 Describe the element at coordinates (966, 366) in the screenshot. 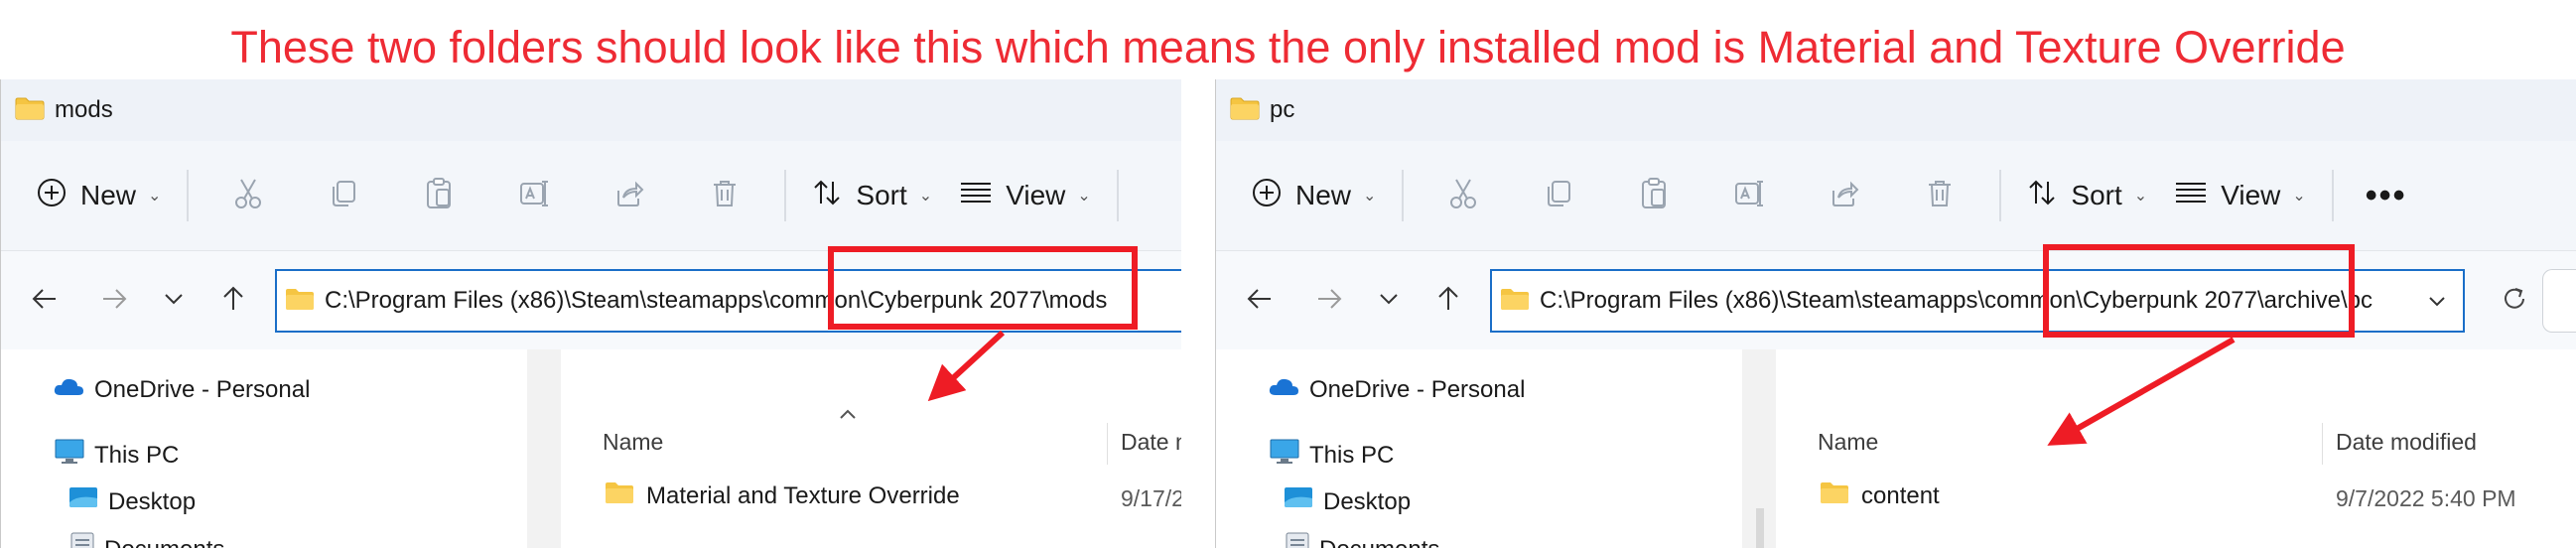

I see `arrow-to-mod-folder` at that location.